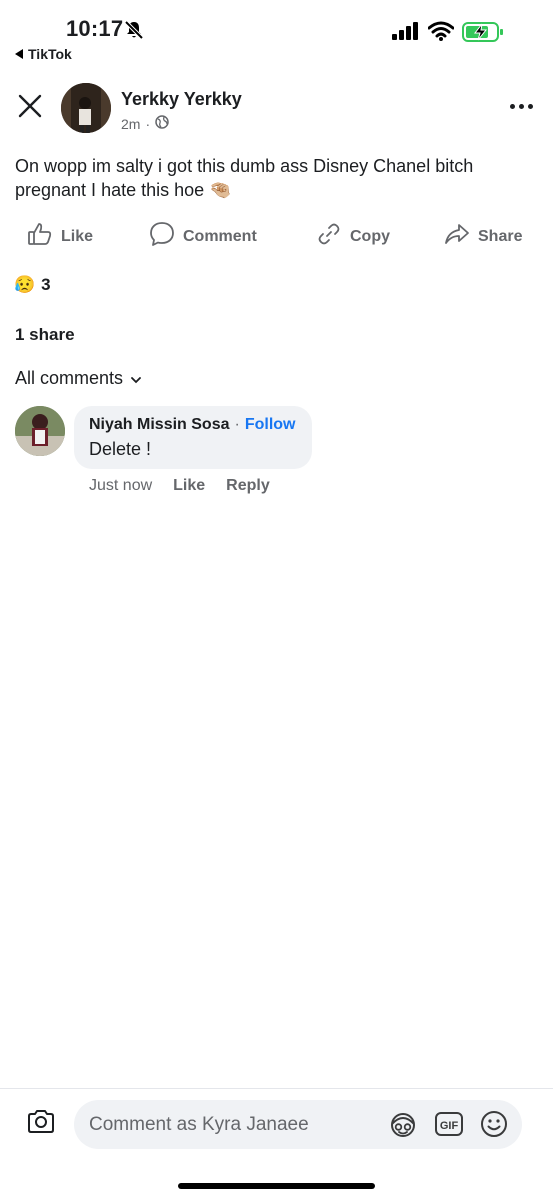  I want to click on comment-actions: Just now Like Reply, so click(179, 486).